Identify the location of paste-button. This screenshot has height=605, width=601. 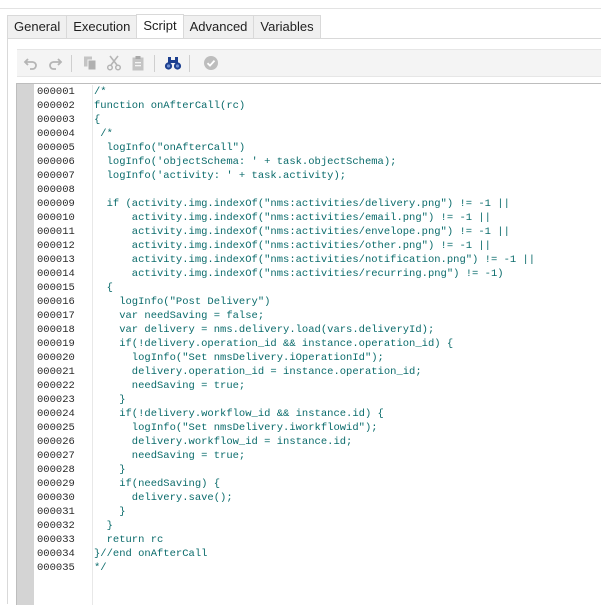
(138, 63).